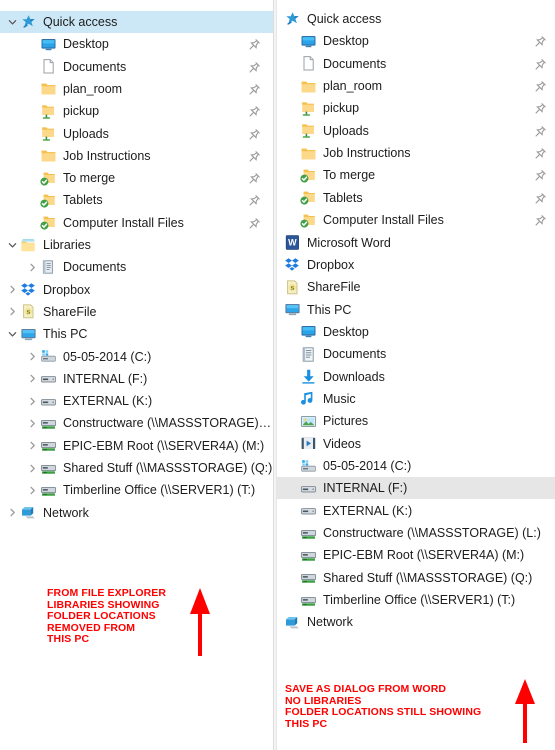 The image size is (555, 750). I want to click on tree-item-label: 05-05-2014 (C:), so click(367, 466).